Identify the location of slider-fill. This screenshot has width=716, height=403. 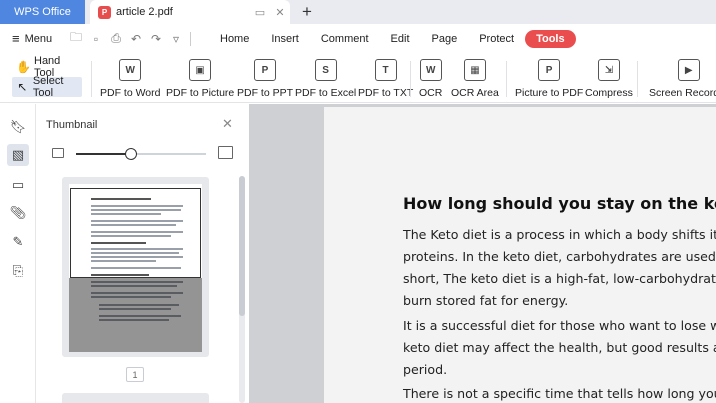
(103, 154).